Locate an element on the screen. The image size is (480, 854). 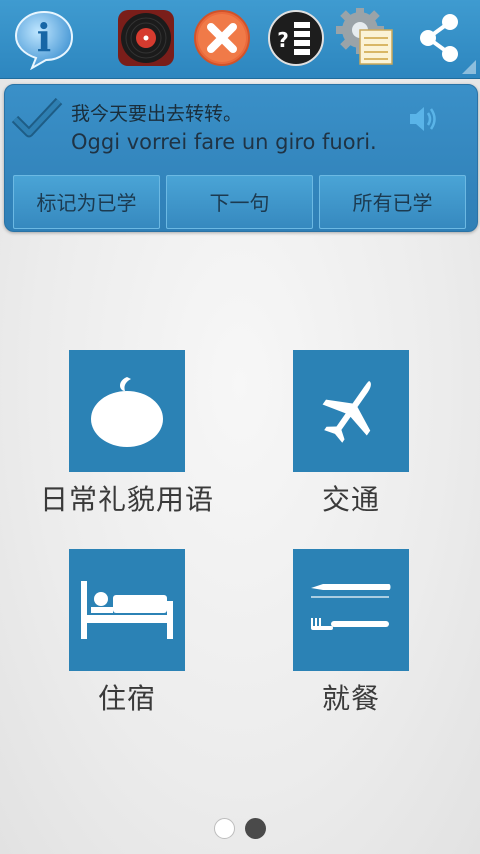
checkmark-icon is located at coordinates (37, 117).